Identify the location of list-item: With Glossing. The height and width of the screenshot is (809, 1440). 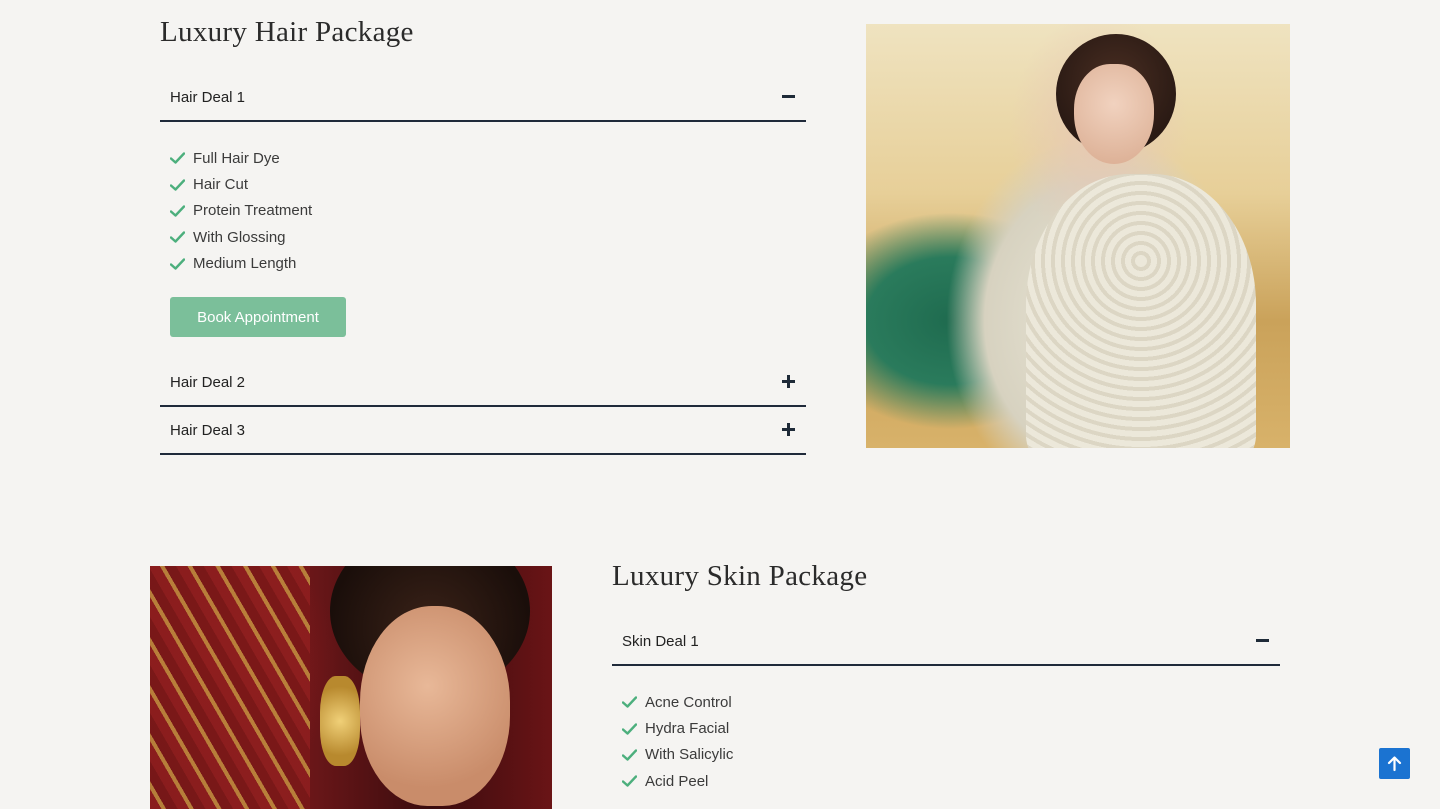
(241, 237).